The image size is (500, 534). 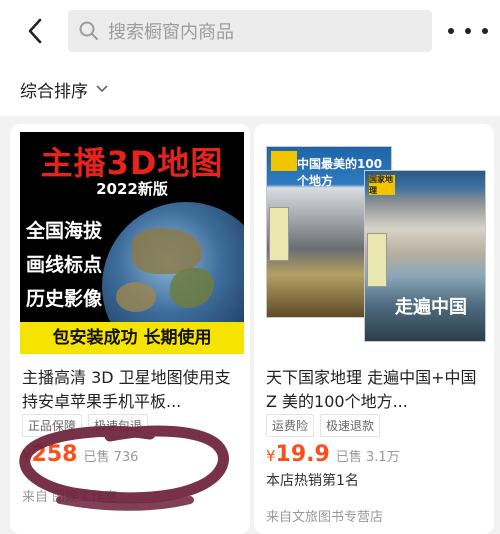 I want to click on image-year: 2022新版, so click(x=132, y=189).